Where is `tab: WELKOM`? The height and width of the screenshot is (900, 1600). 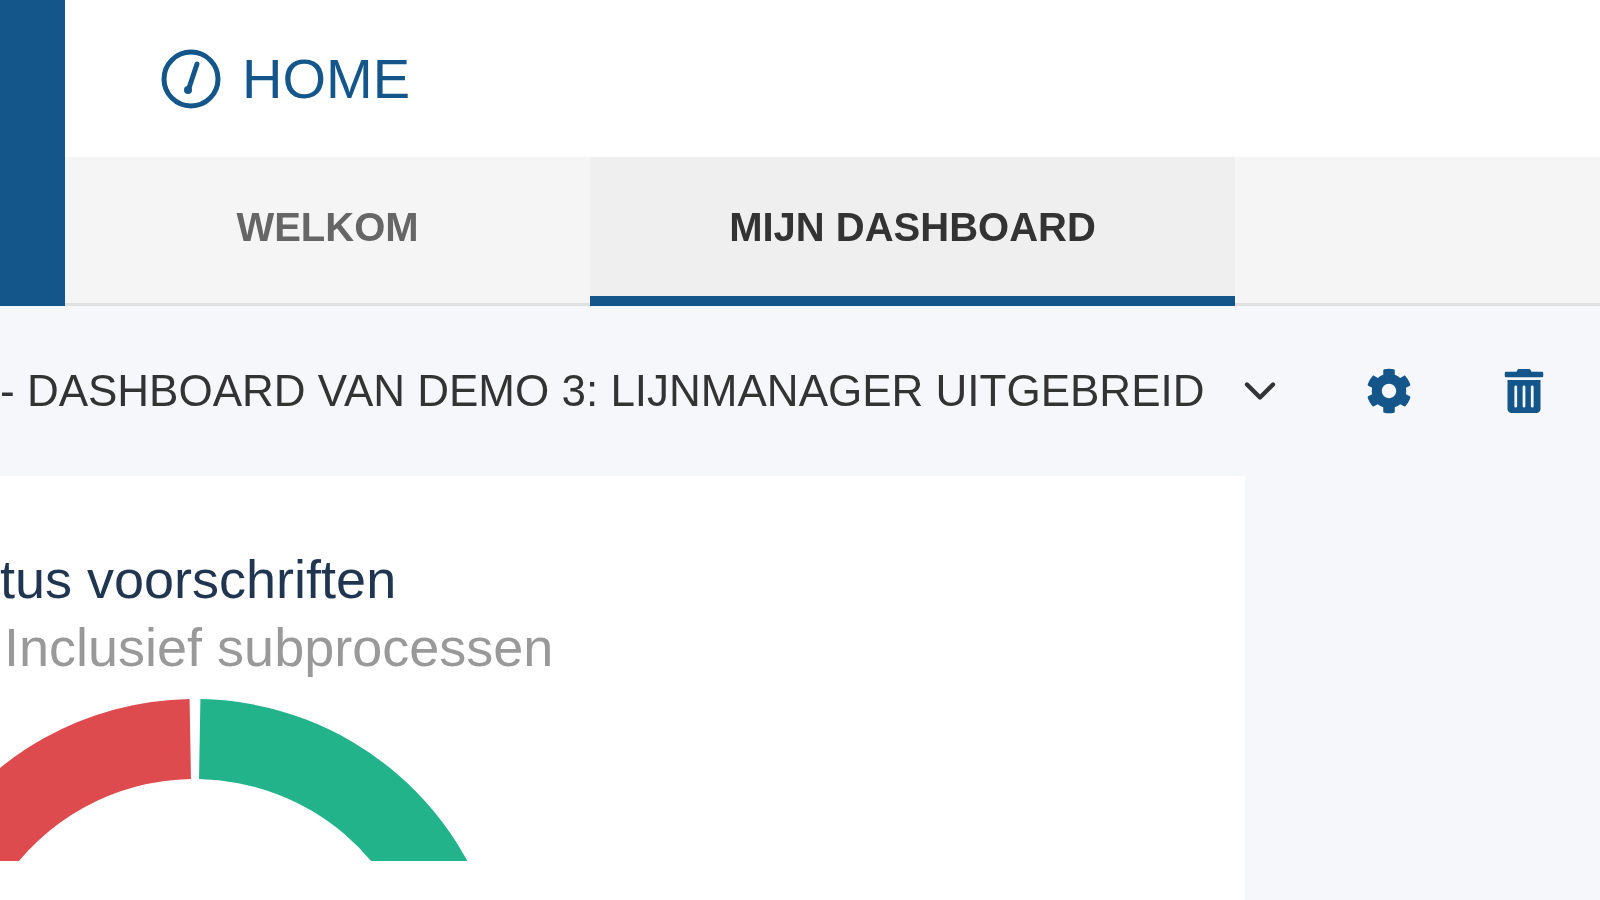 tab: WELKOM is located at coordinates (327, 231).